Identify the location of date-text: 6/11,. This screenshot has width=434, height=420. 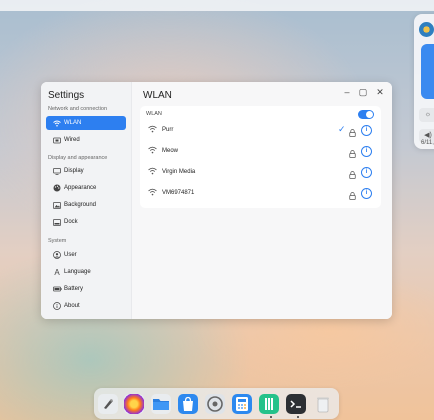
(427, 143).